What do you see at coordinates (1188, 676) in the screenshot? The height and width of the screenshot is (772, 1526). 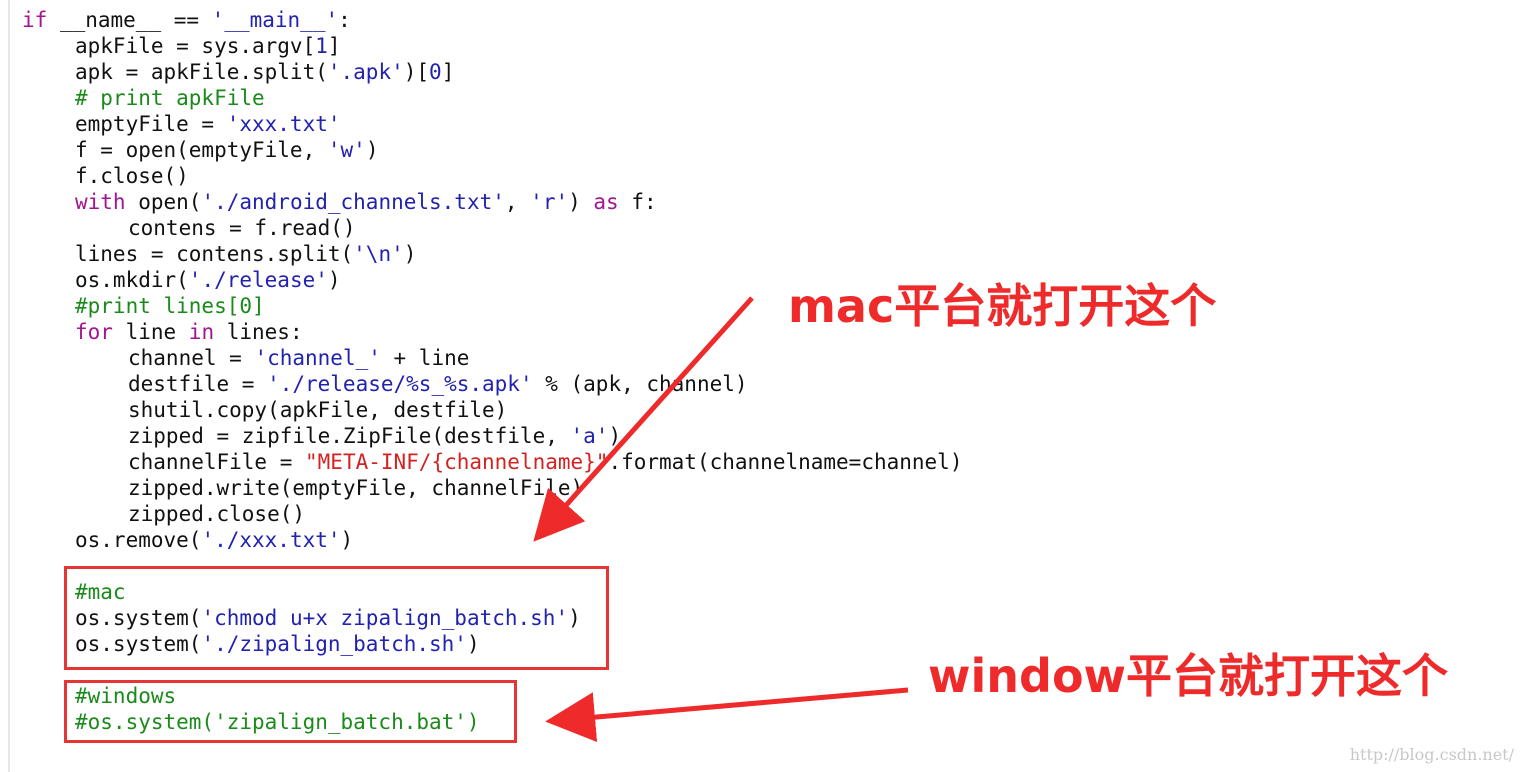 I see `windows-annotation-label: window平台就打开这个` at bounding box center [1188, 676].